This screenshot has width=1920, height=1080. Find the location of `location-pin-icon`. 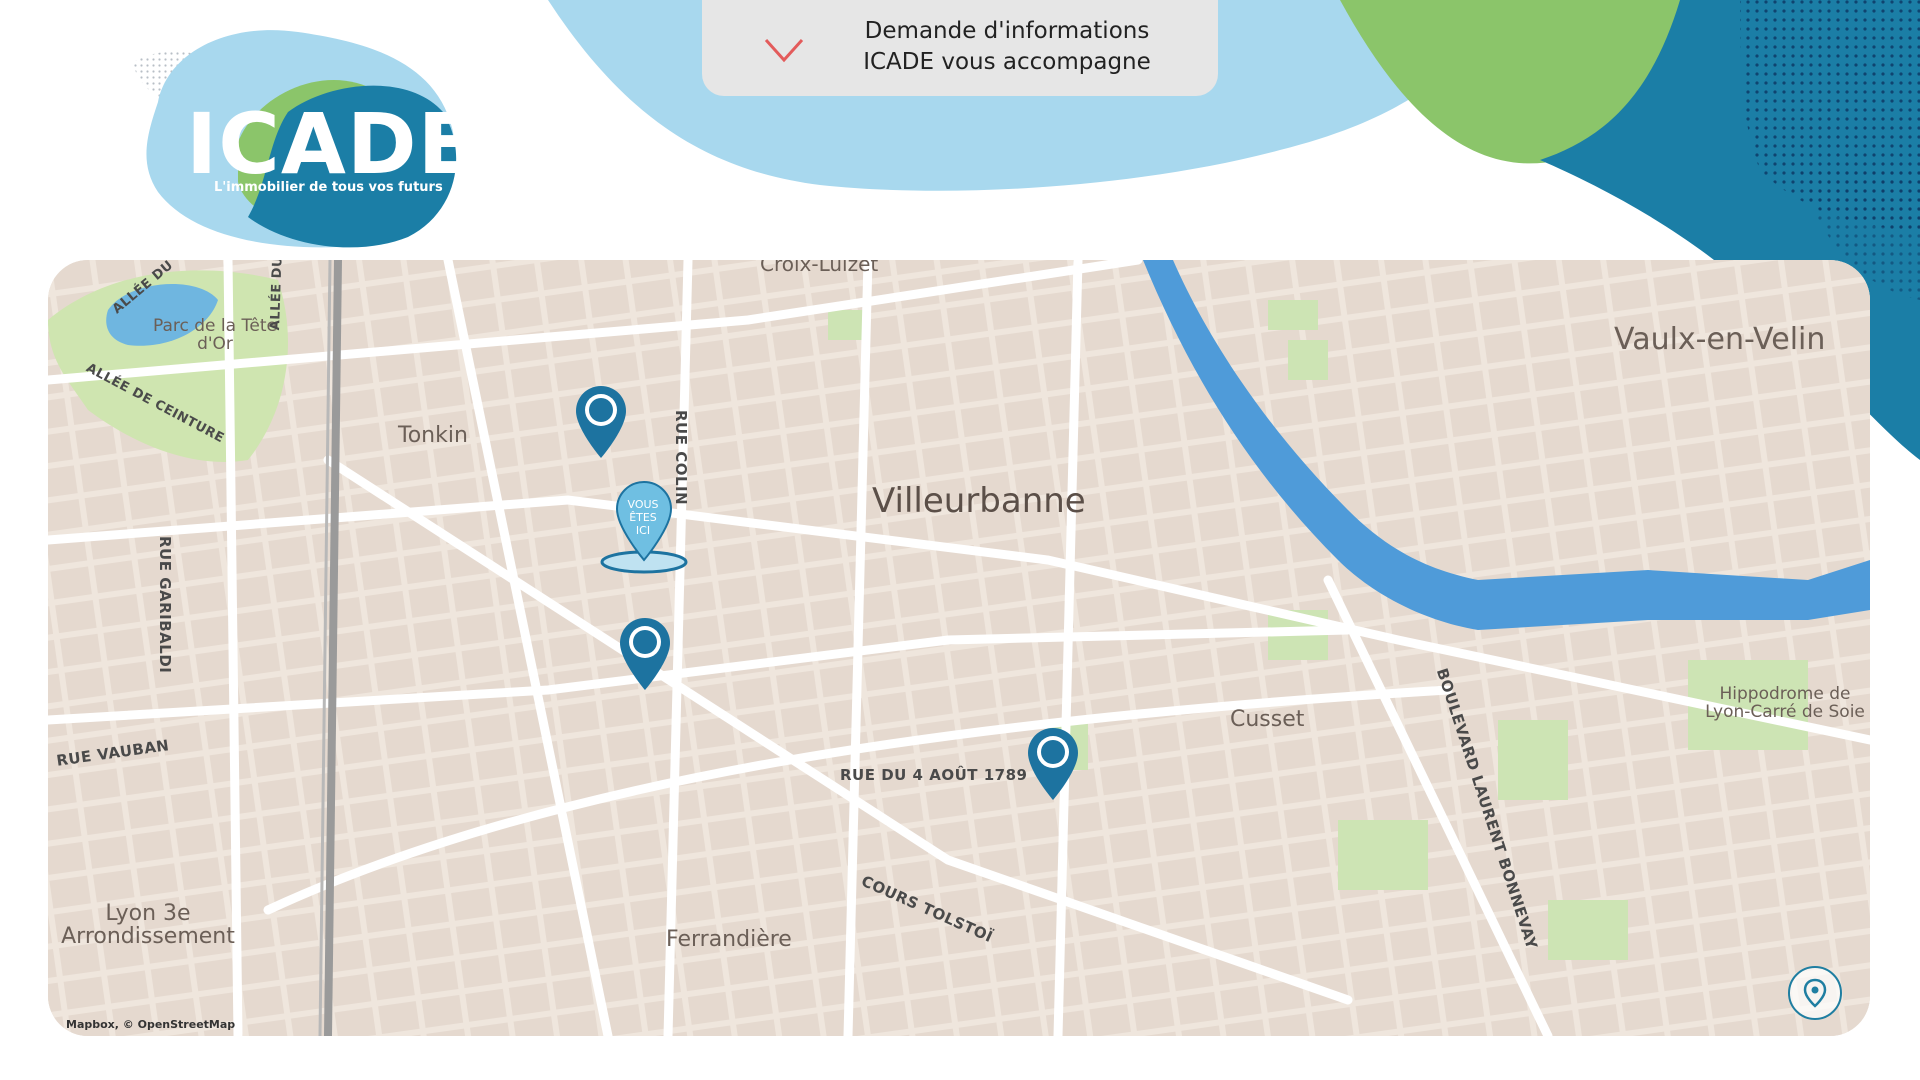

location-pin-icon is located at coordinates (1815, 993).